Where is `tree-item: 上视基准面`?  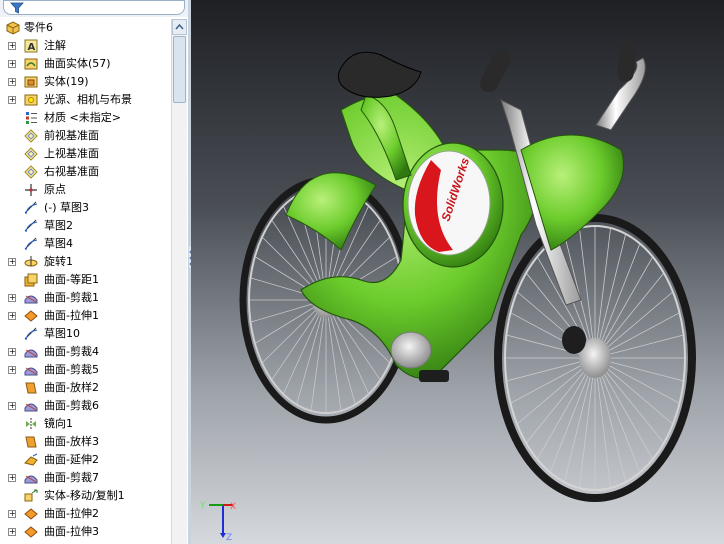 tree-item: 上视基准面 is located at coordinates (85, 154).